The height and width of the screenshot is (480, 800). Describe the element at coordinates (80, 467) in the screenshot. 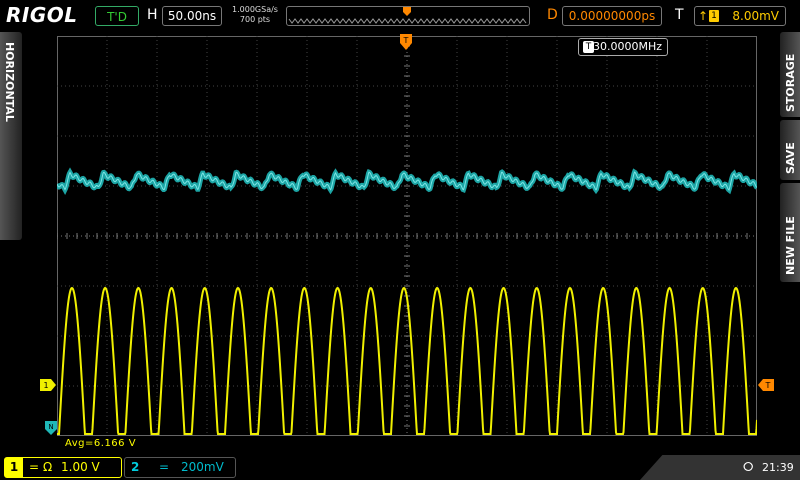

I see `channel-1-scale: 1.00 V` at that location.